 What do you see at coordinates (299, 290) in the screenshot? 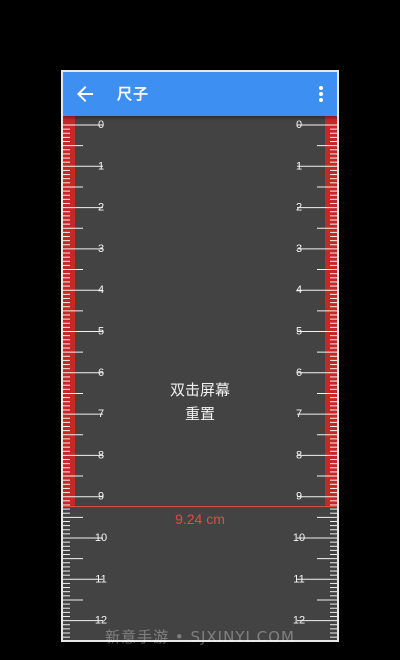
I see `ruler-right-label: 4` at bounding box center [299, 290].